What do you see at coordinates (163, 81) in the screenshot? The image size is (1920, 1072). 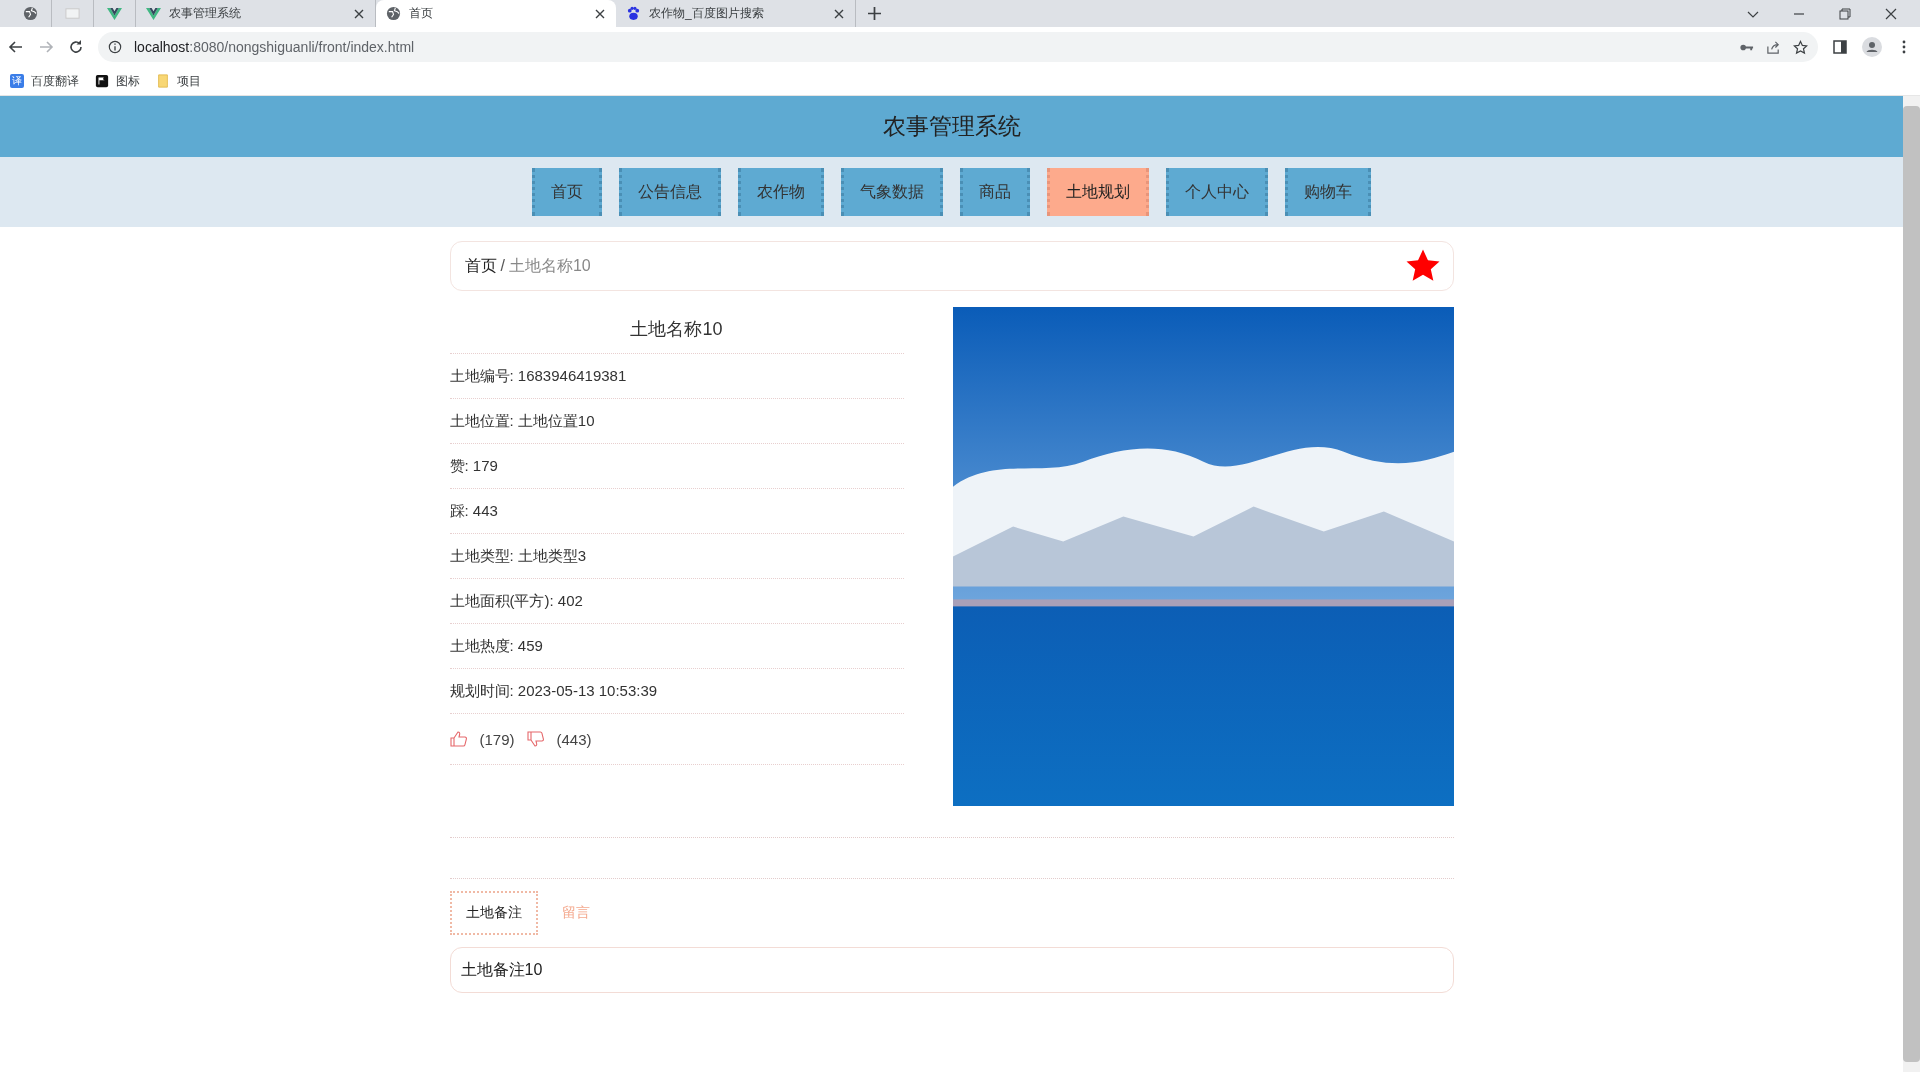 I see `folder-icon` at bounding box center [163, 81].